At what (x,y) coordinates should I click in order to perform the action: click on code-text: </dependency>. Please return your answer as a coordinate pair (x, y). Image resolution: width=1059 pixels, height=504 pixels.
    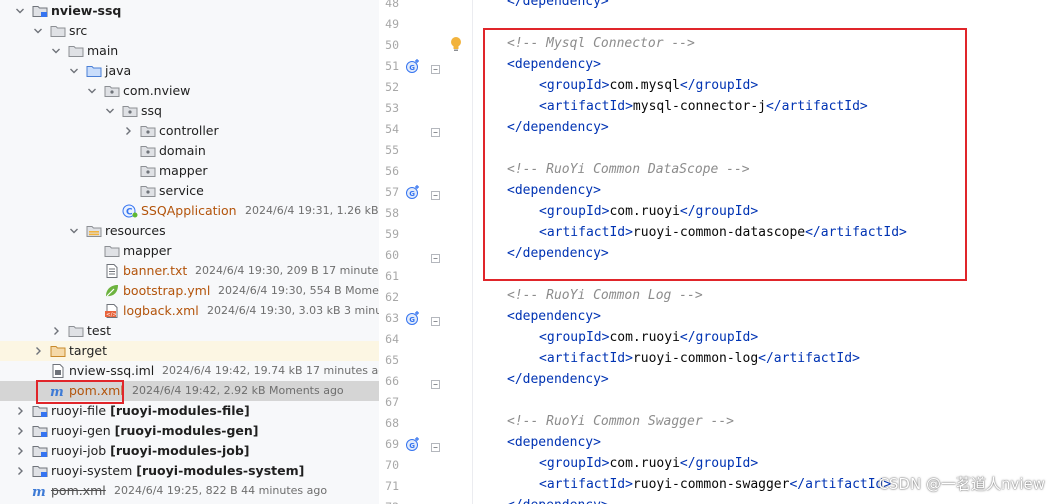
    Looking at the image, I should click on (558, 379).